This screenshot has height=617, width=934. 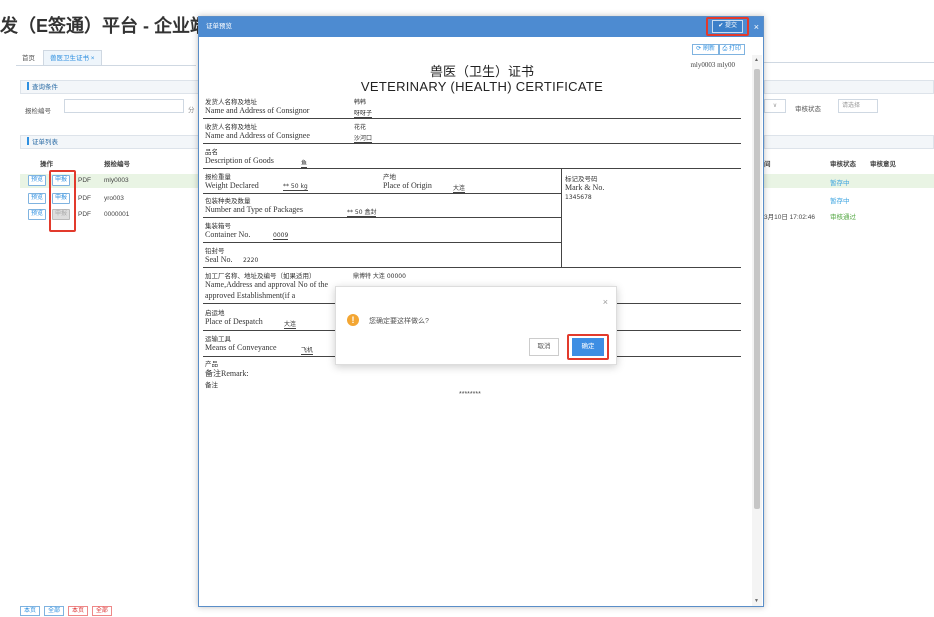 I want to click on weight-label-en: Weight Declared, so click(x=232, y=185).